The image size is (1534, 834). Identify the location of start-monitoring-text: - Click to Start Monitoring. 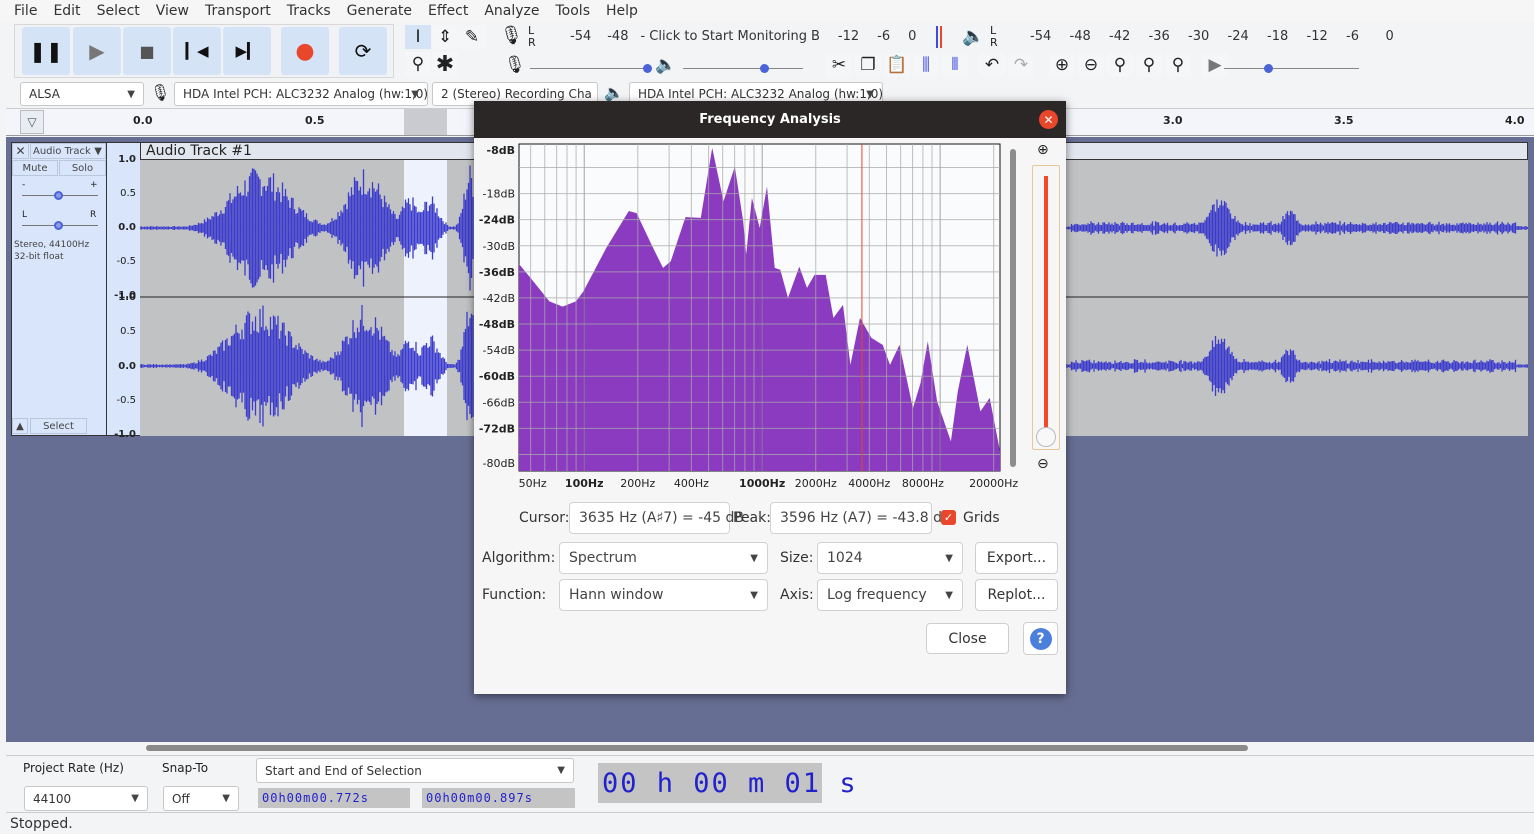
(723, 36).